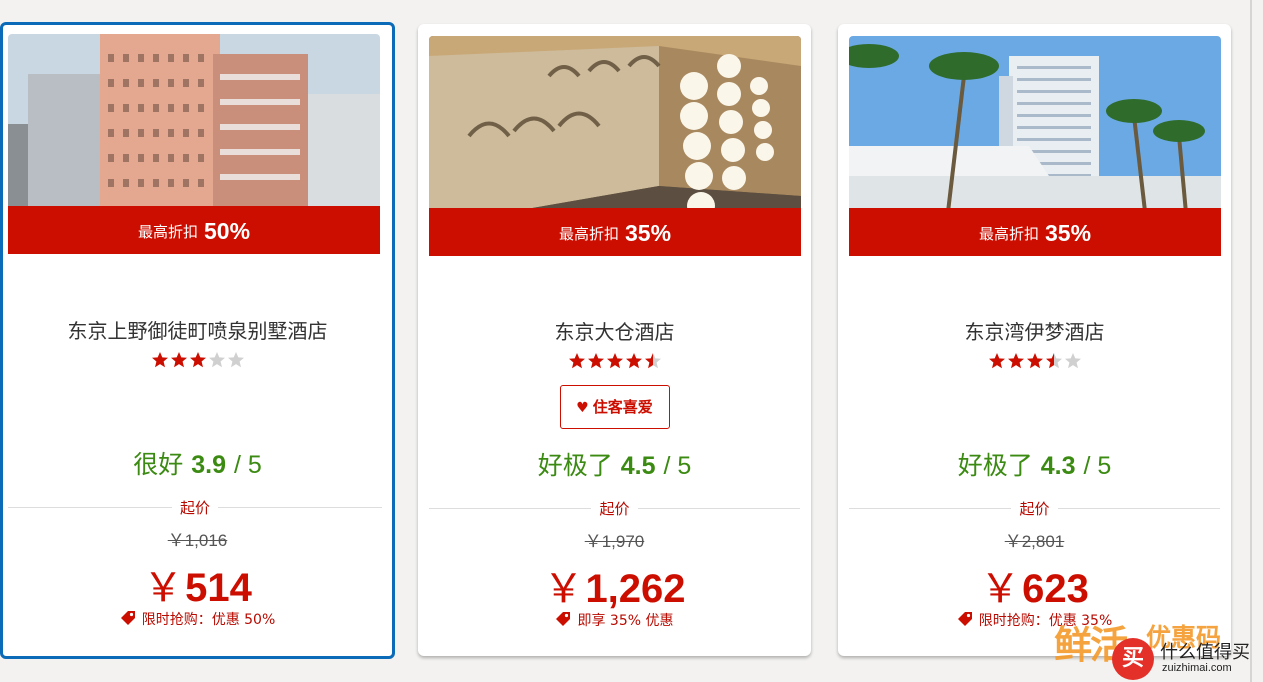 This screenshot has height=682, width=1263. What do you see at coordinates (1205, 652) in the screenshot?
I see `watermark-site-name: 什么值得买` at bounding box center [1205, 652].